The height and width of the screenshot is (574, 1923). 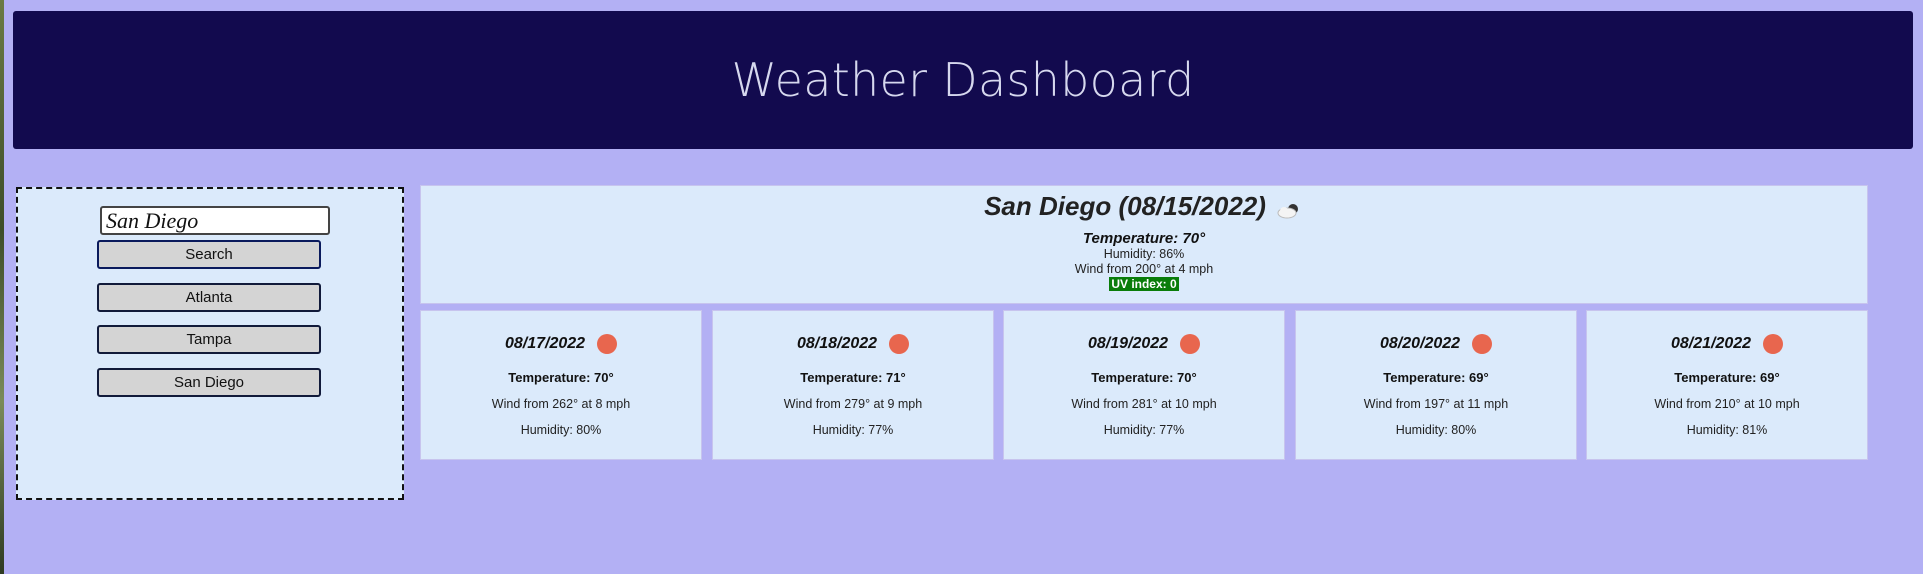 What do you see at coordinates (1420, 343) in the screenshot?
I see `forecast-date: 08/20/2022` at bounding box center [1420, 343].